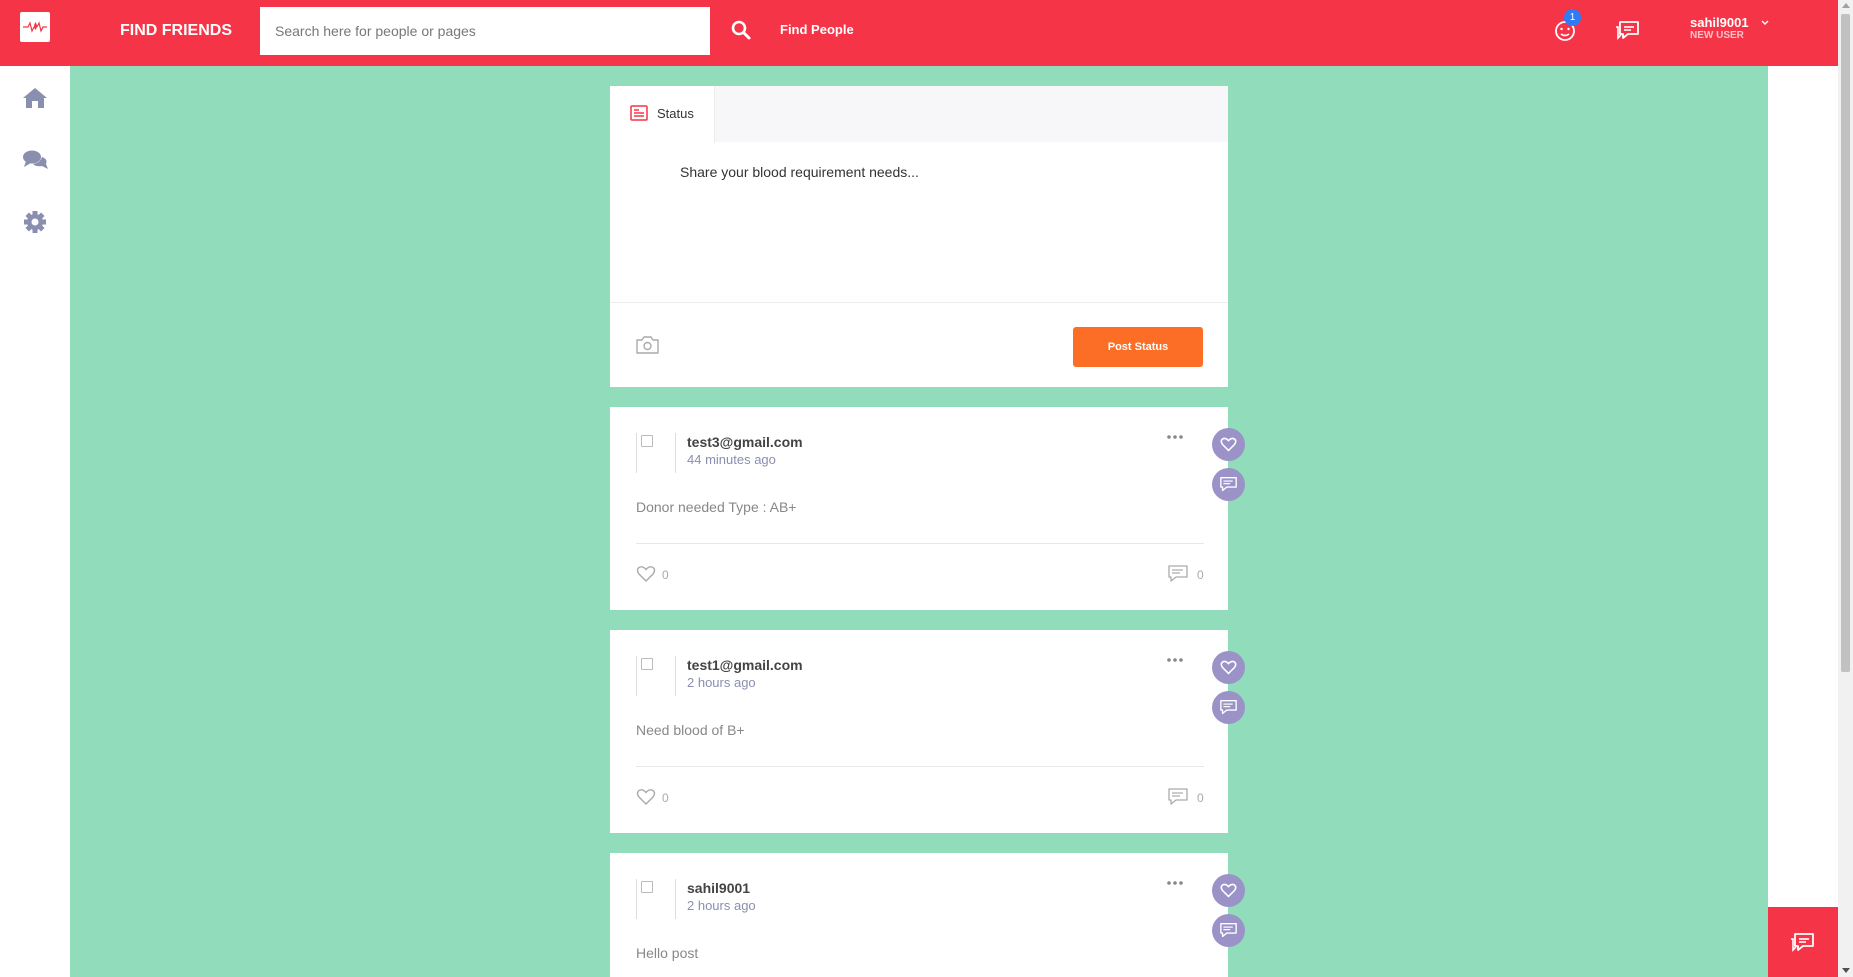 This screenshot has width=1853, height=977. I want to click on composer-tabbar: Status, so click(919, 114).